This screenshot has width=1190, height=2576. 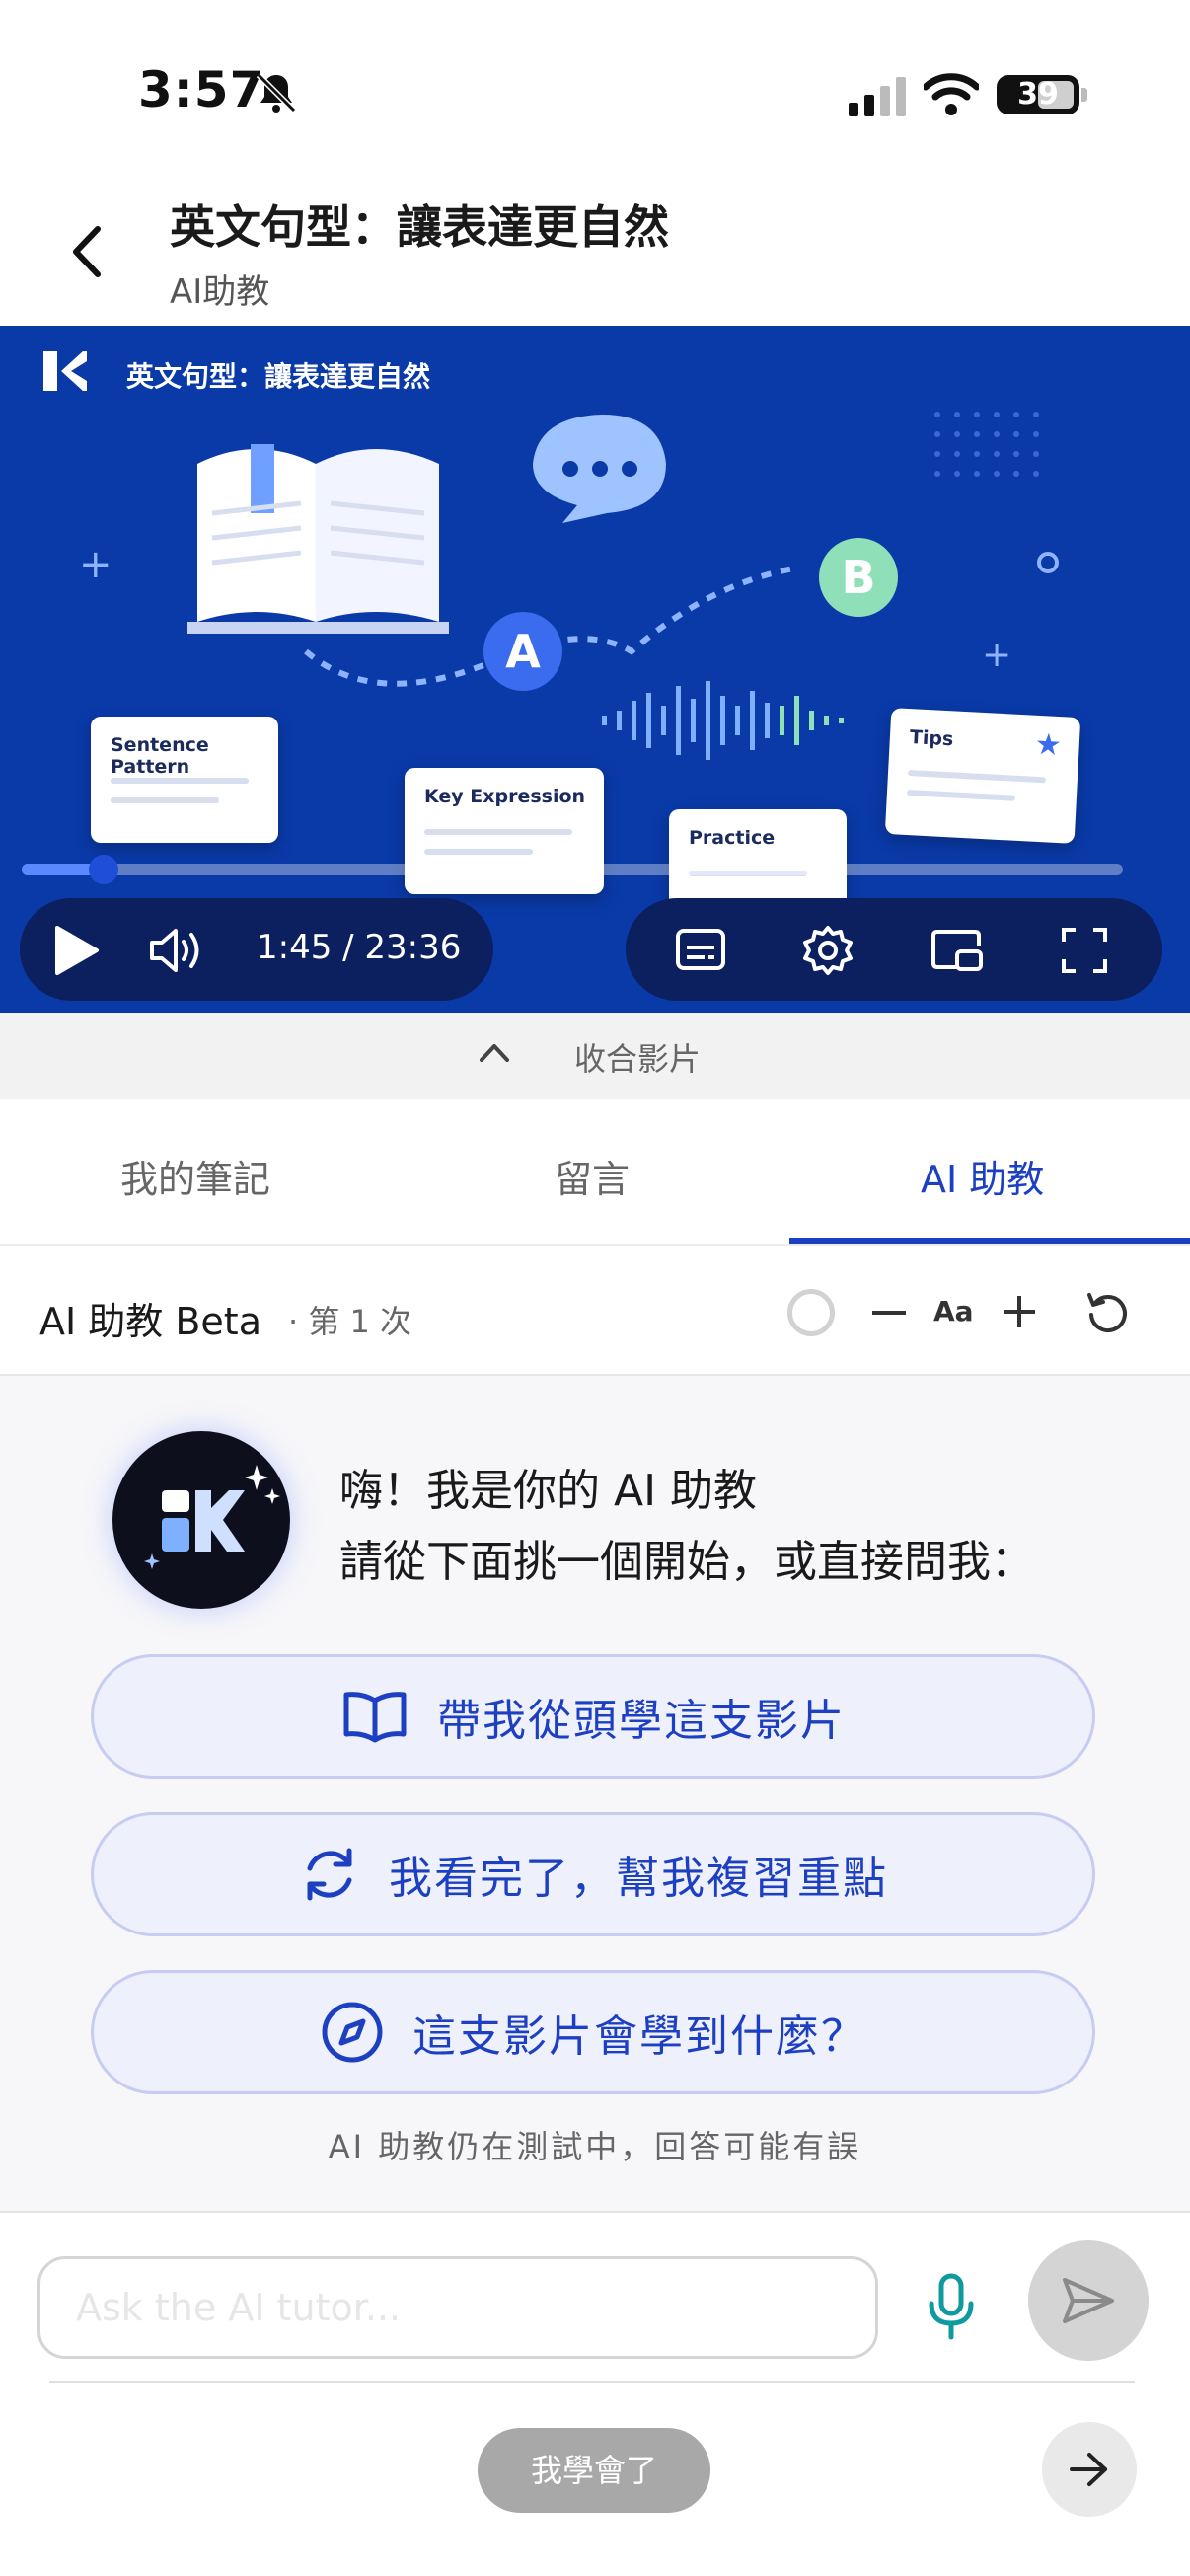 What do you see at coordinates (103, 869) in the screenshot?
I see `progress-thumb` at bounding box center [103, 869].